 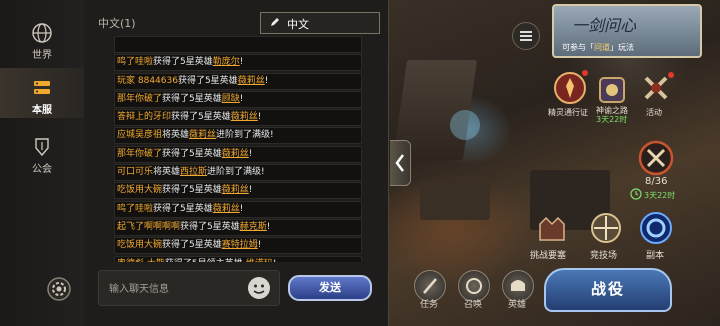 I want to click on sender-name: 奥德彪 大熊, so click(x=141, y=260).